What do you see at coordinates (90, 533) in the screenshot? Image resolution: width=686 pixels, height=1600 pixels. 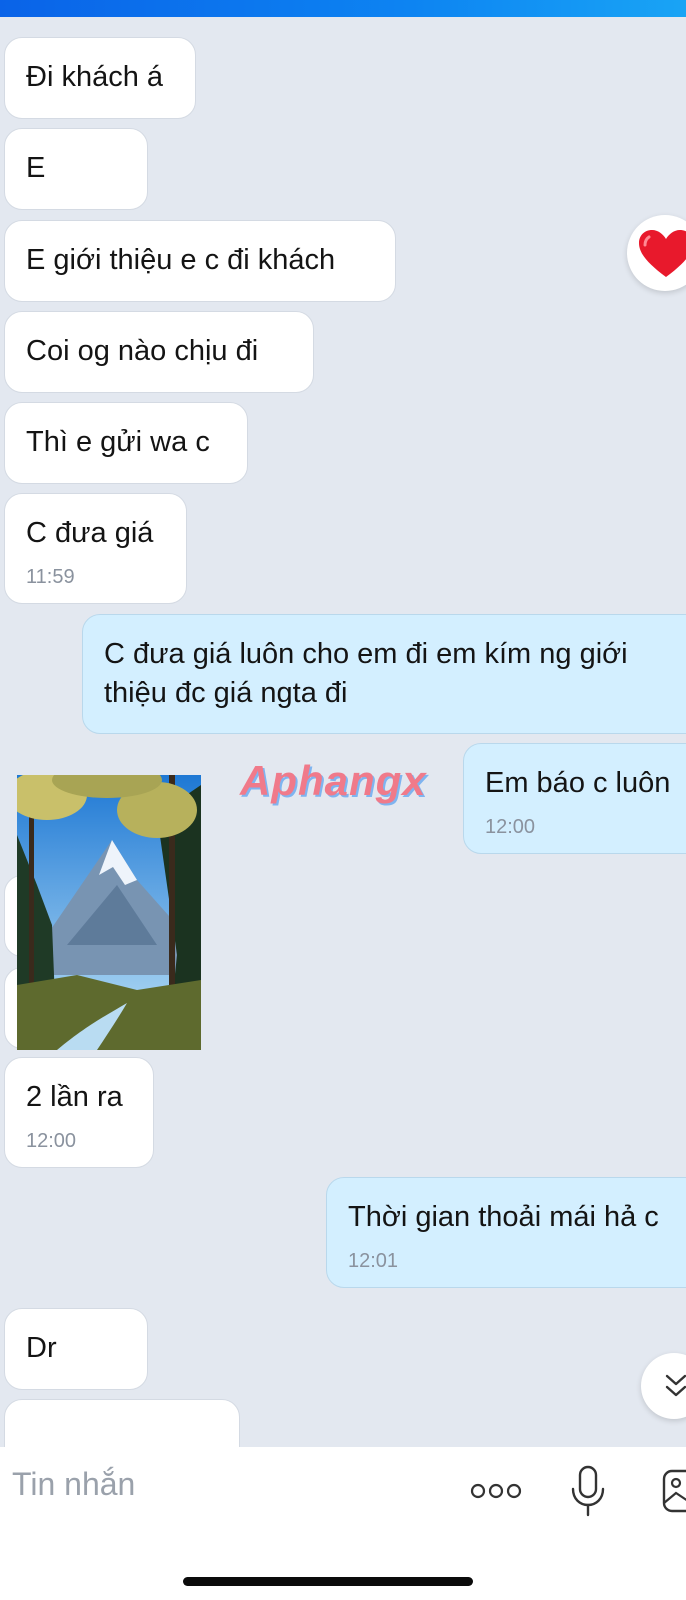 I see `message-text: C đưa giá` at bounding box center [90, 533].